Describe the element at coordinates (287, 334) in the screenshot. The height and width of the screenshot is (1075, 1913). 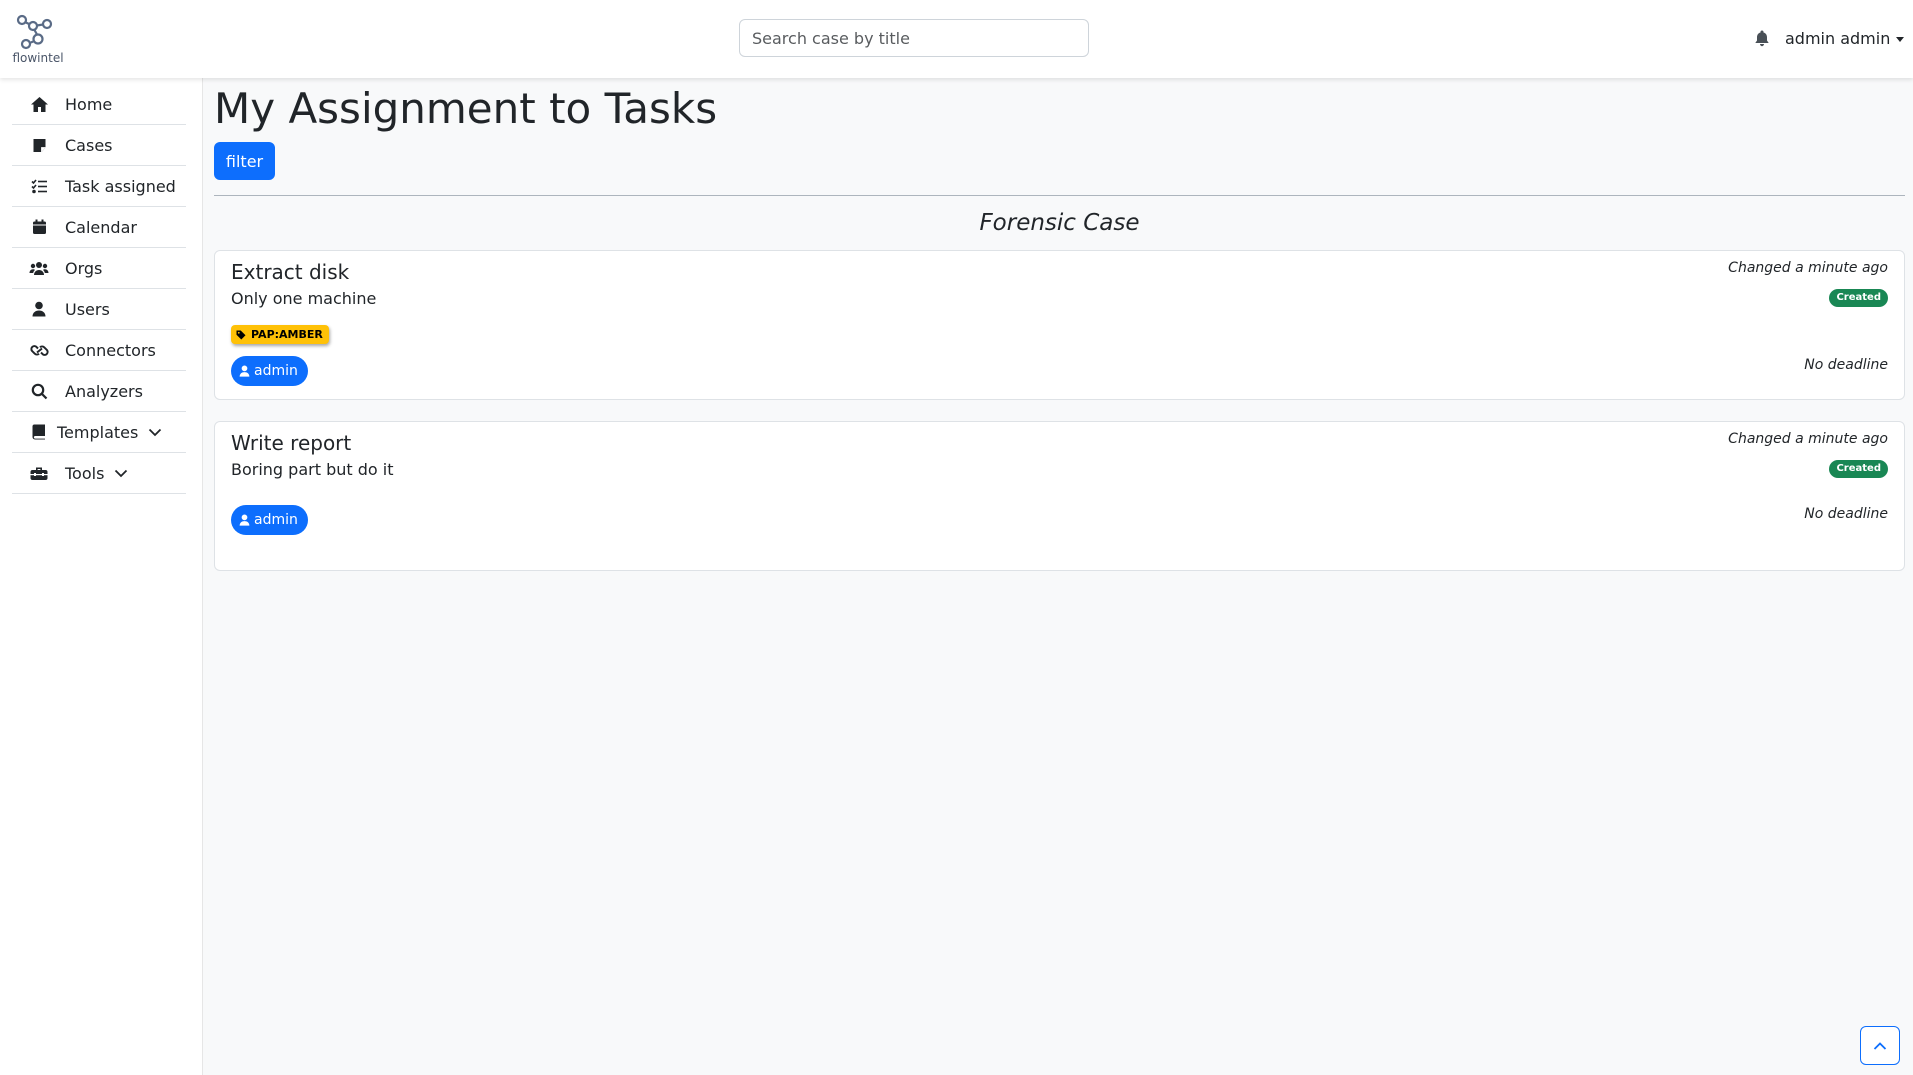
I see `tag-label: PAP:AMBER` at that location.